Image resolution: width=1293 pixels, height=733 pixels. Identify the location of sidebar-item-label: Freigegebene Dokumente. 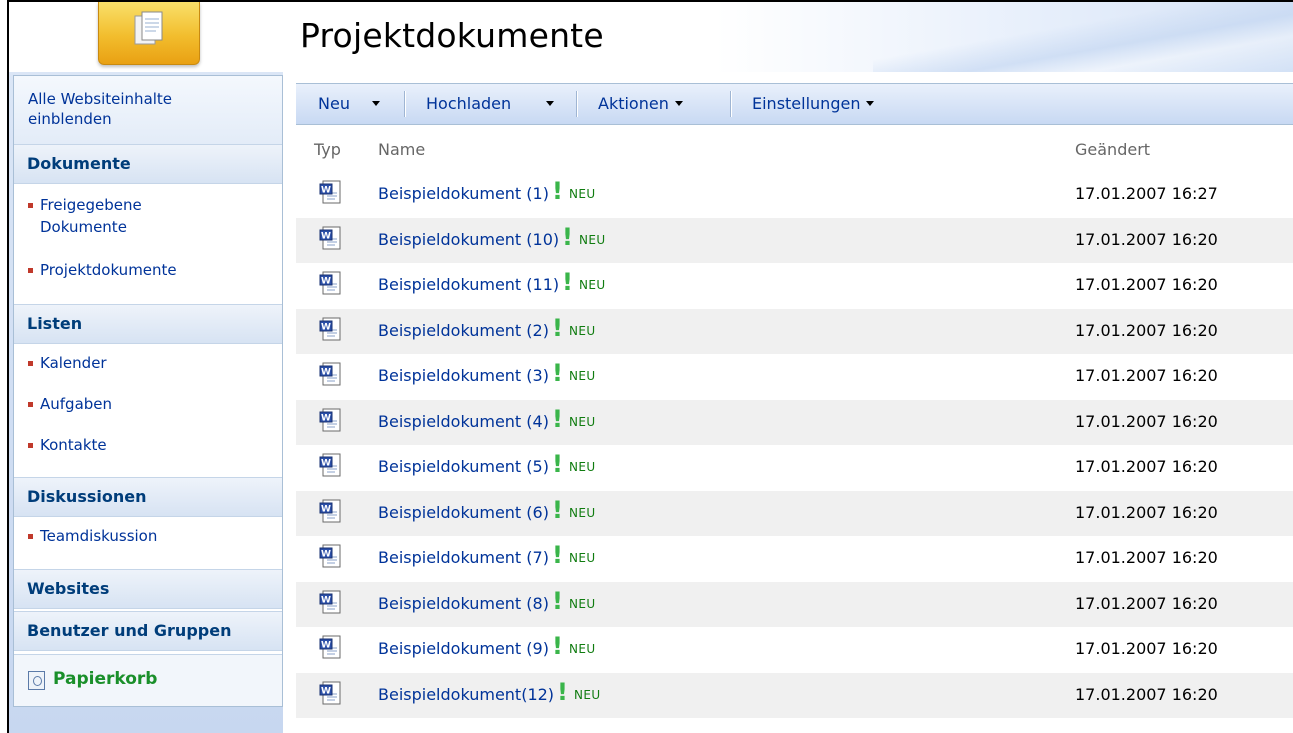
(128, 216).